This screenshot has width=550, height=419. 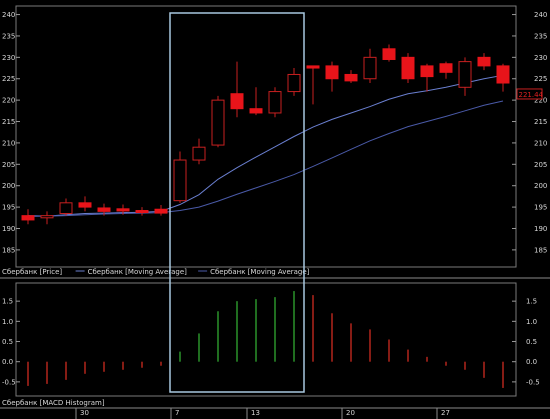 I want to click on macd-tick-label-left: 0.5, so click(x=7, y=342).